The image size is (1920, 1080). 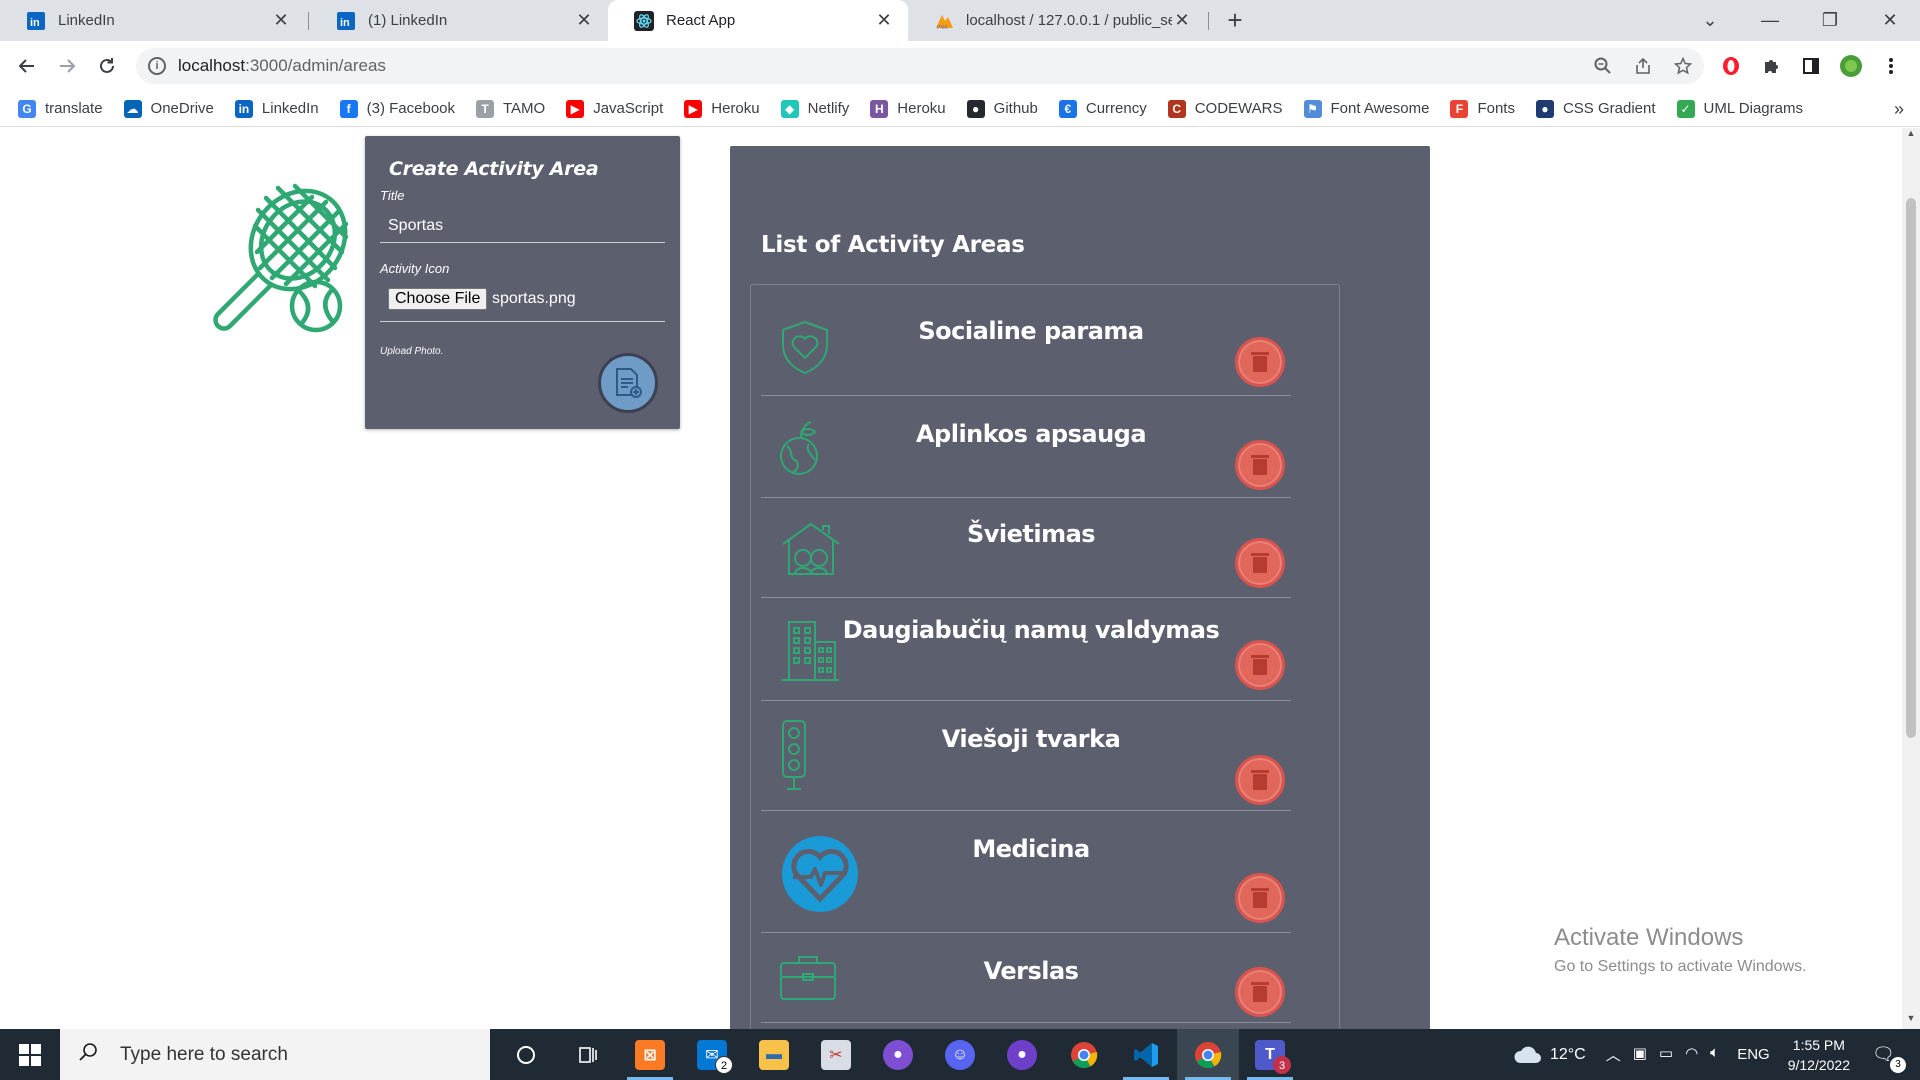 I want to click on taskbar-search: Type here to search, so click(x=275, y=1054).